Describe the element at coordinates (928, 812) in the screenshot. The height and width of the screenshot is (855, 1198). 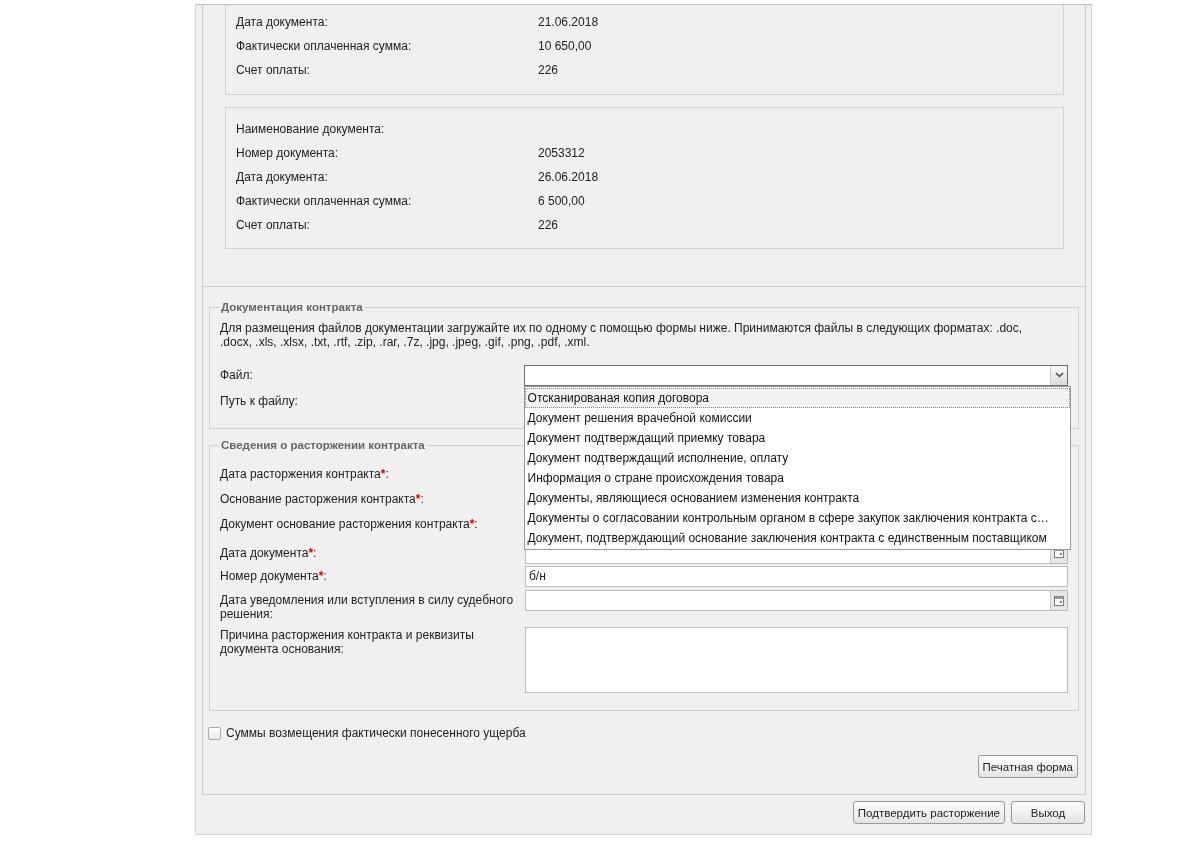
I see `footer-button: Подтвердить расторжение` at that location.